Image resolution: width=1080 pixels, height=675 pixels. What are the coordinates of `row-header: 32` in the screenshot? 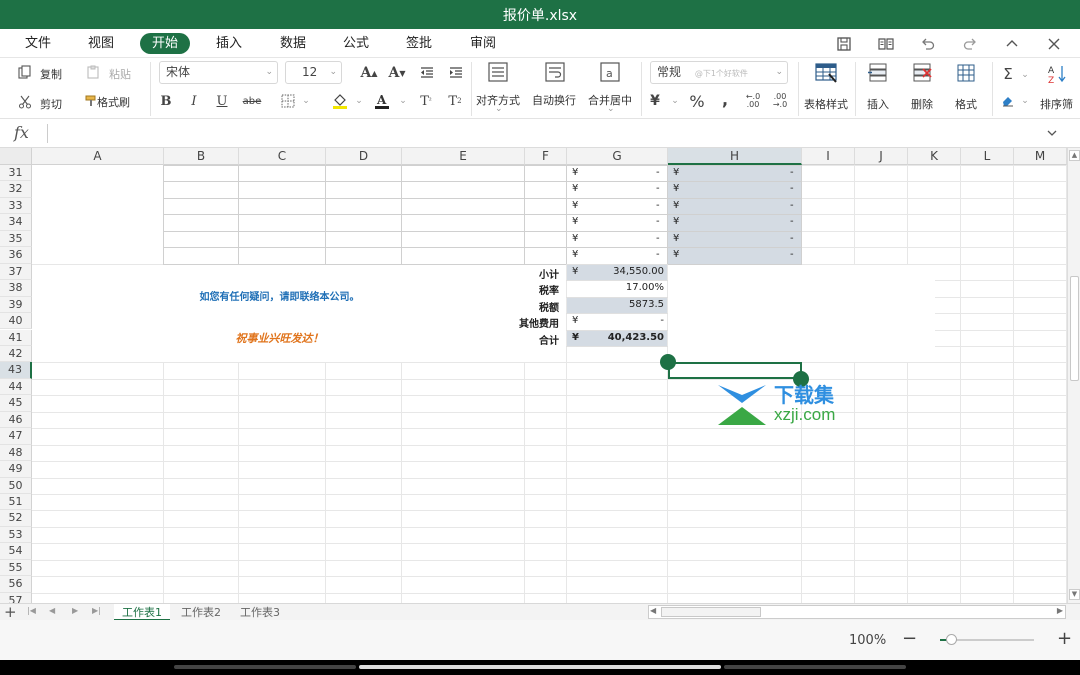 It's located at (16, 189).